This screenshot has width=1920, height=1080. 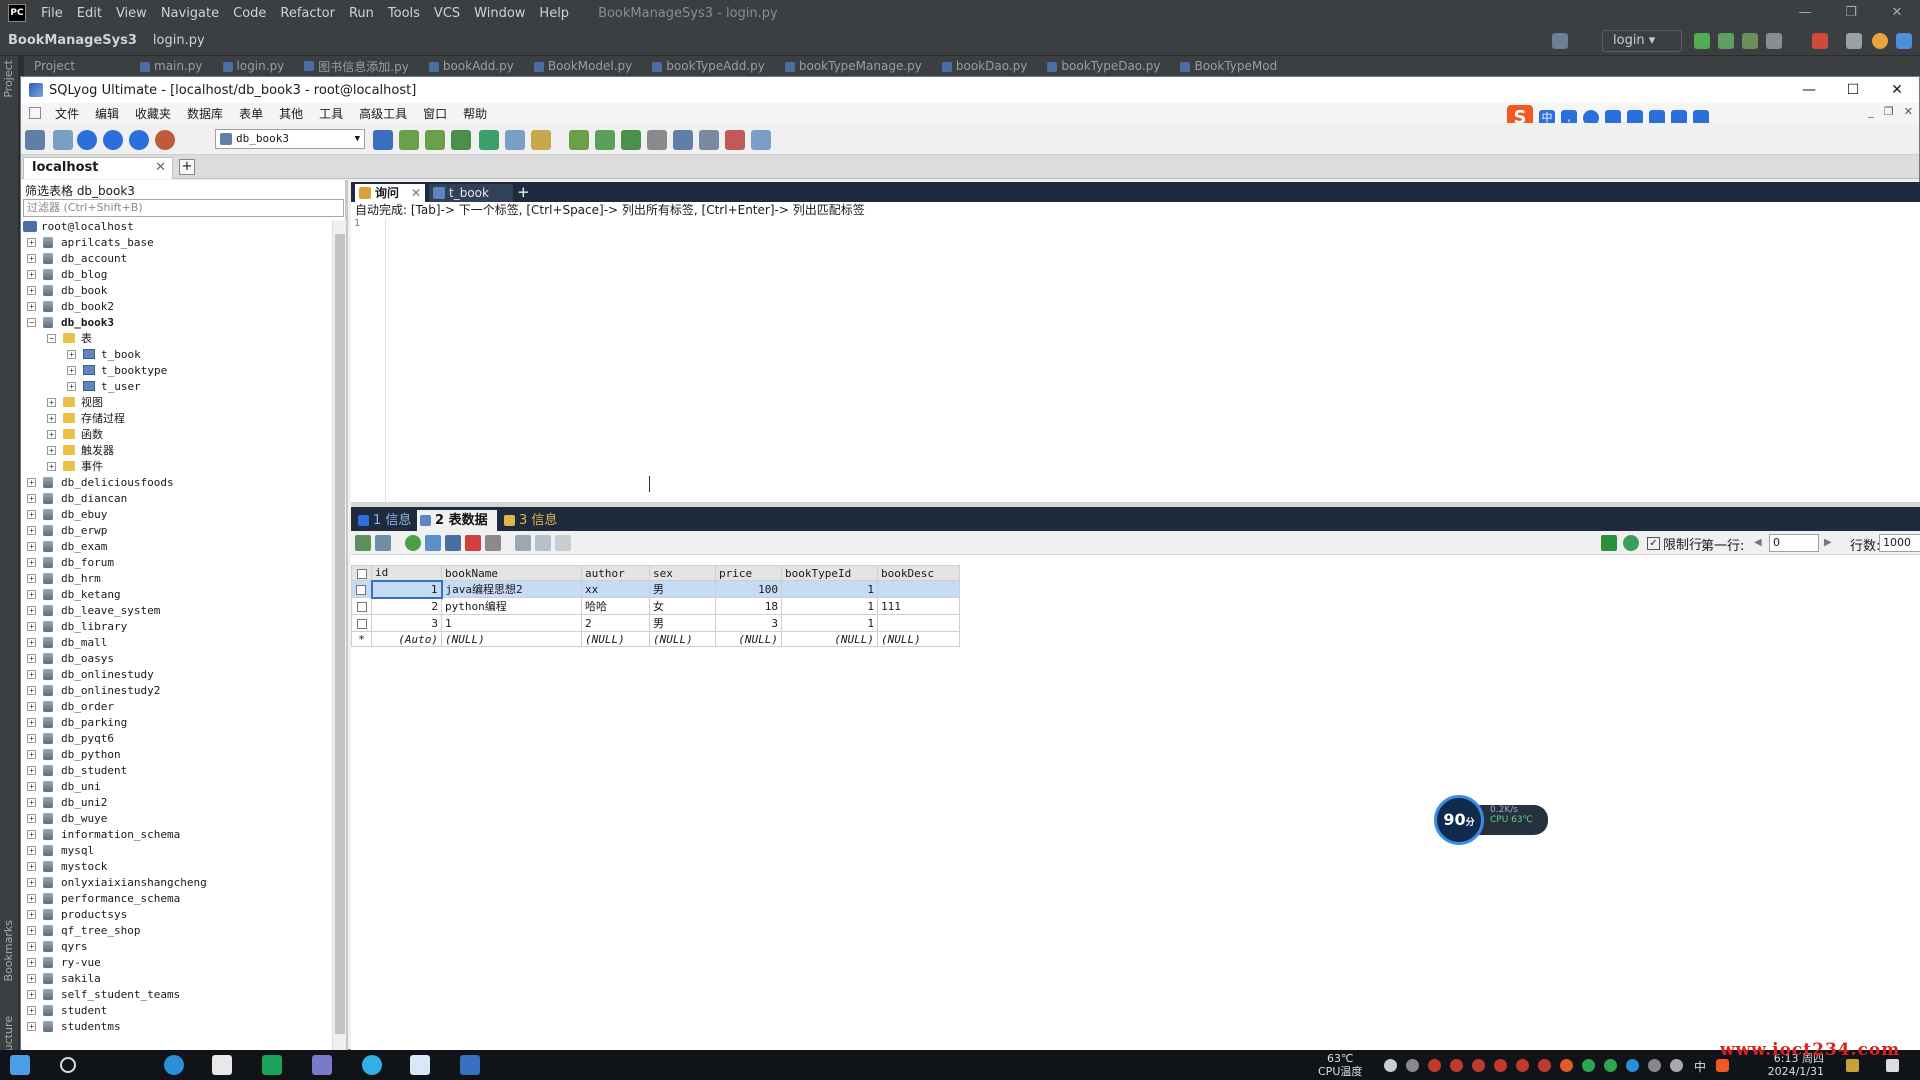 I want to click on cell-price: 100, so click(x=748, y=589).